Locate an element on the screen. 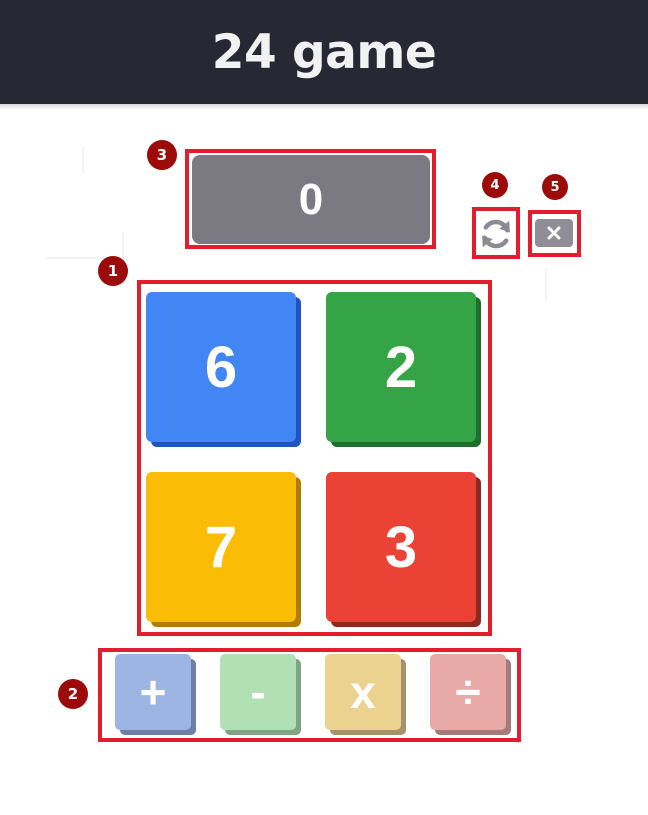 This screenshot has width=648, height=815. annotation-badge-4: 4 is located at coordinates (495, 185).